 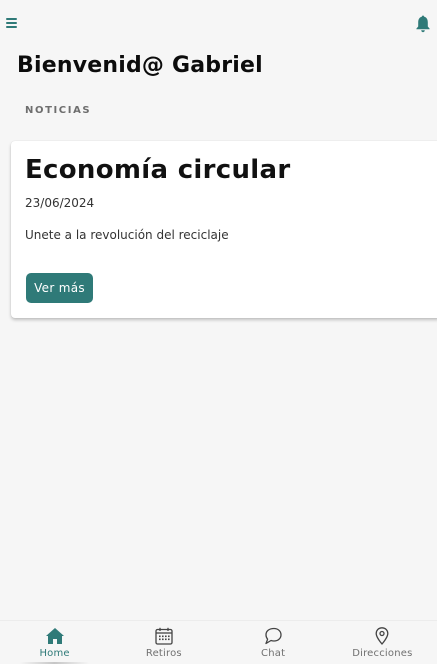 I want to click on nav-label-direcciones: Direcciones, so click(x=382, y=653).